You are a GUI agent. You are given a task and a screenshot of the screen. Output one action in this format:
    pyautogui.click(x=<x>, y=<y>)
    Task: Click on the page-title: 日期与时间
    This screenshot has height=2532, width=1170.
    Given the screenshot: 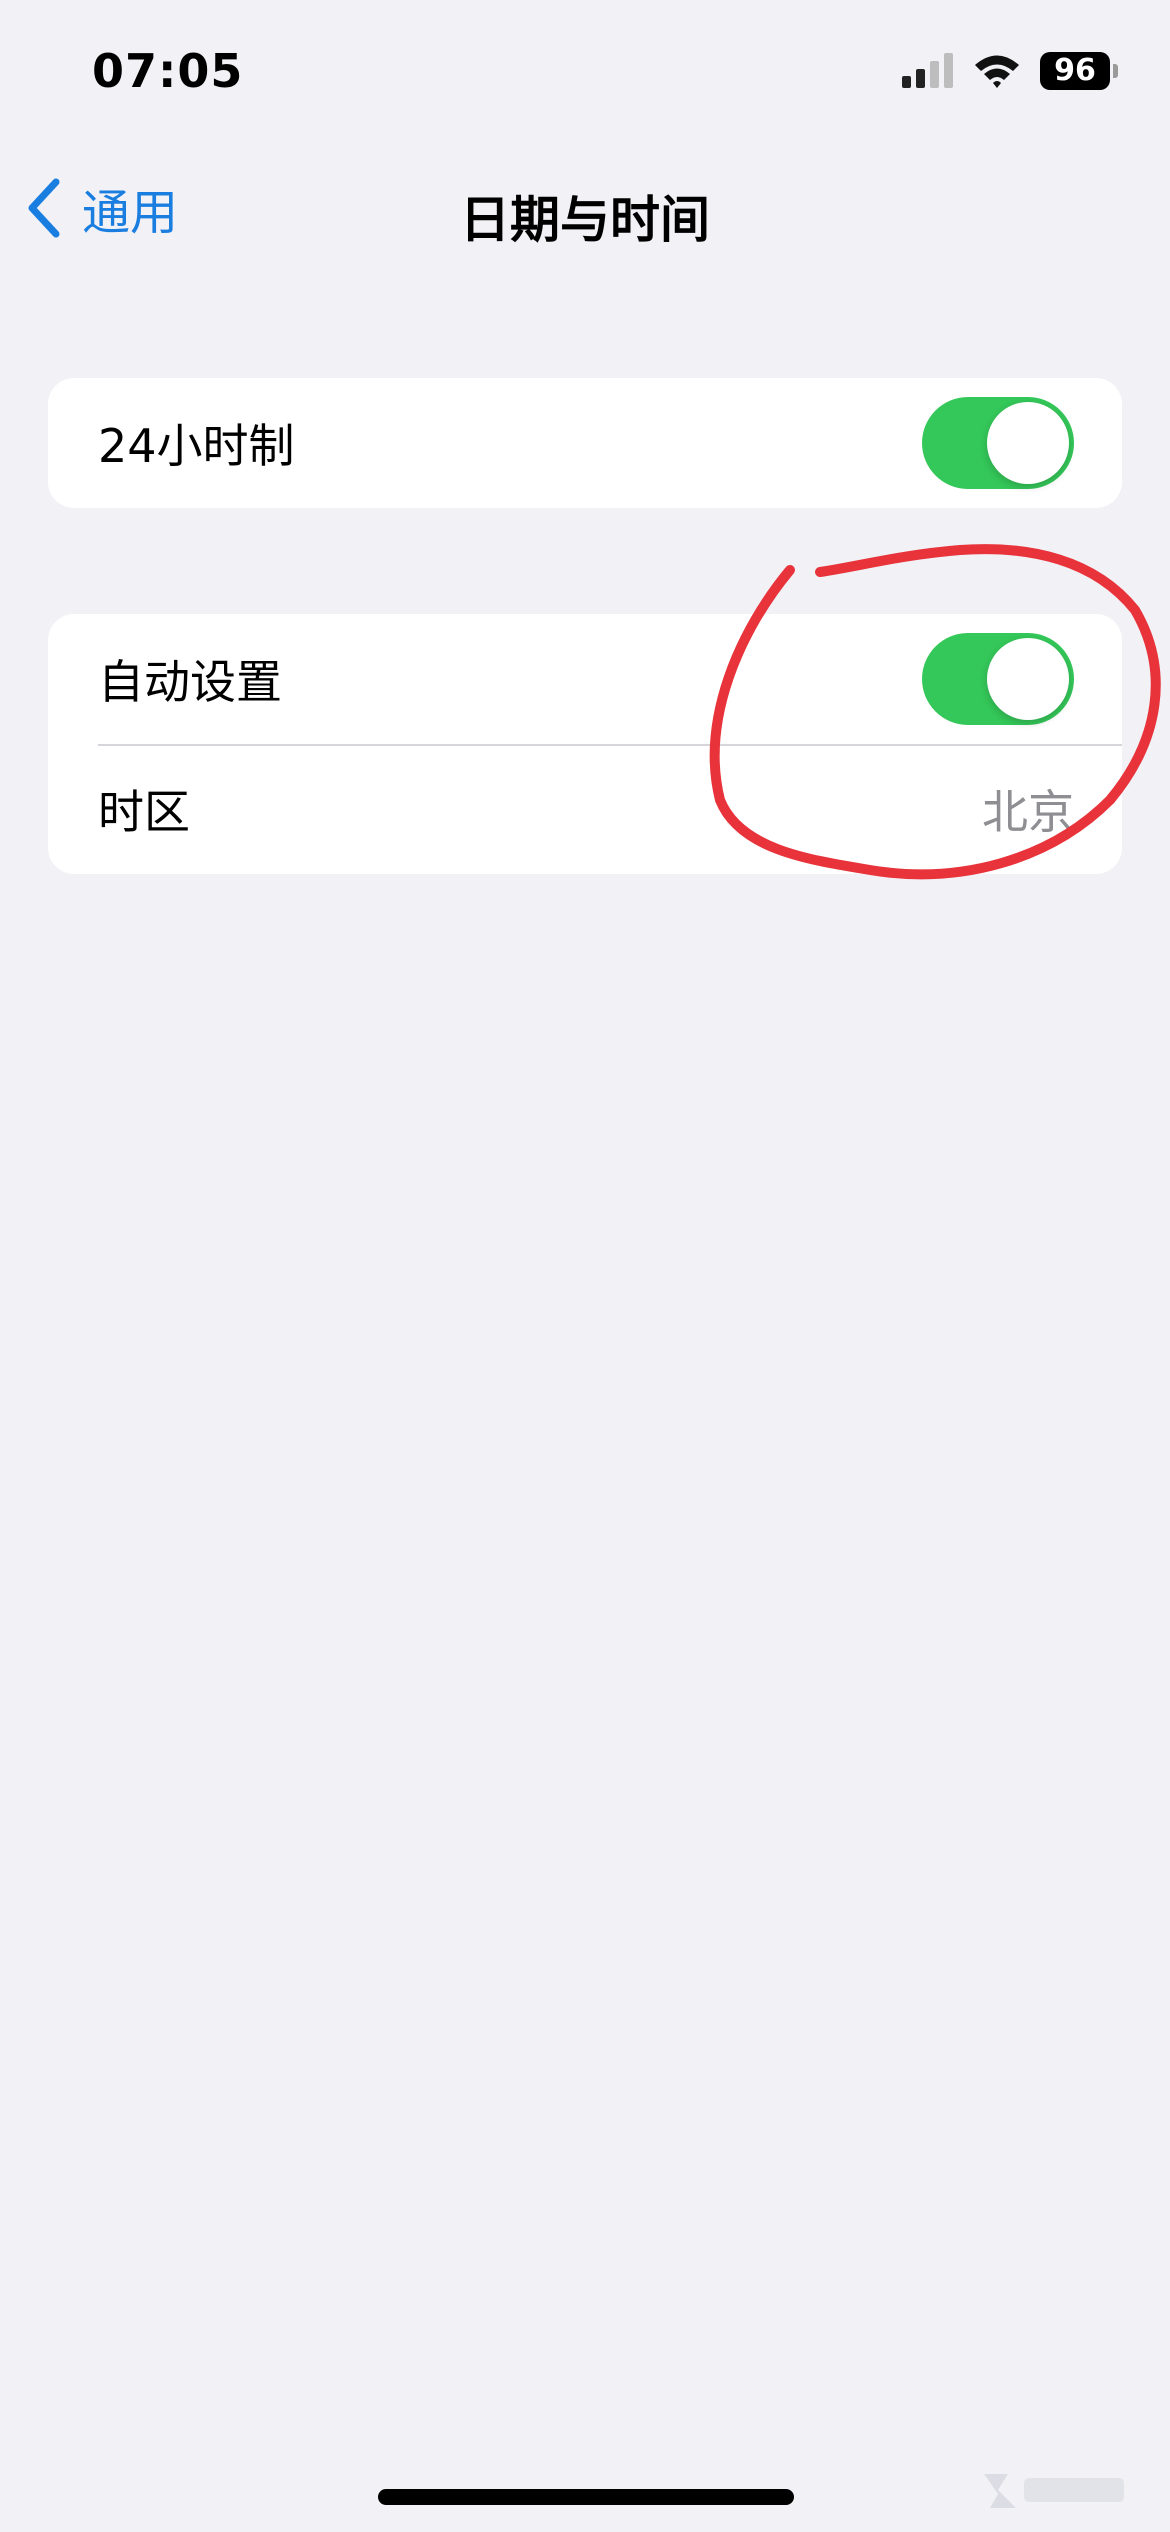 What is the action you would take?
    pyautogui.click(x=585, y=220)
    